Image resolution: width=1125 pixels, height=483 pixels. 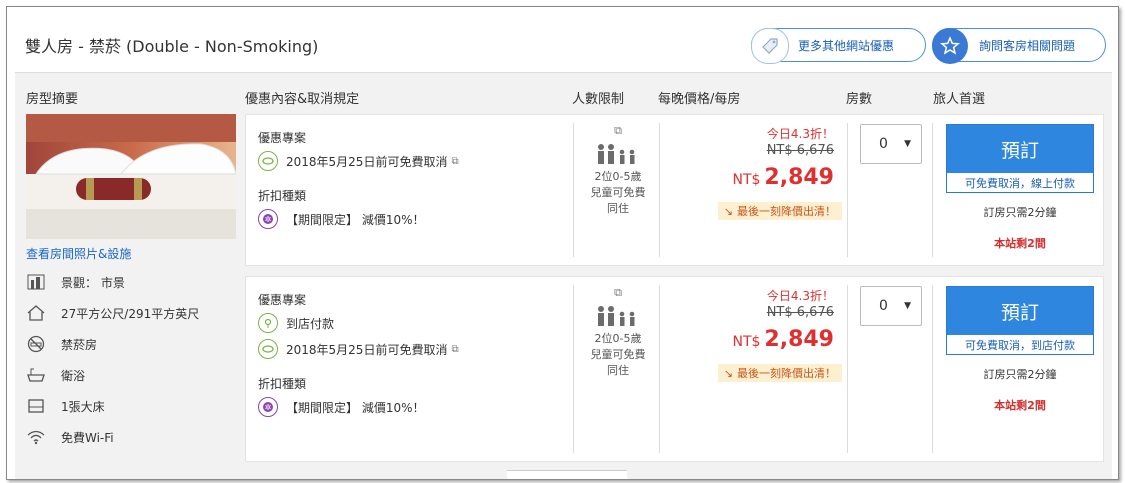 What do you see at coordinates (770, 46) in the screenshot?
I see `tag-icon` at bounding box center [770, 46].